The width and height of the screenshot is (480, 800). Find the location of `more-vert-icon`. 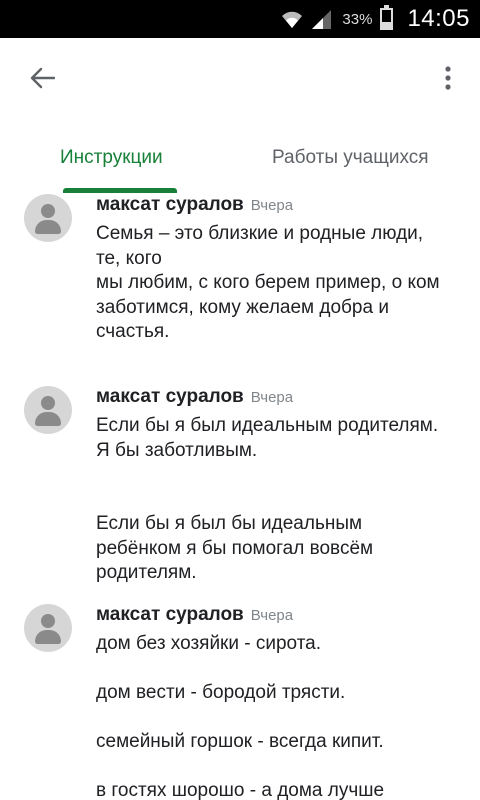

more-vert-icon is located at coordinates (448, 80).